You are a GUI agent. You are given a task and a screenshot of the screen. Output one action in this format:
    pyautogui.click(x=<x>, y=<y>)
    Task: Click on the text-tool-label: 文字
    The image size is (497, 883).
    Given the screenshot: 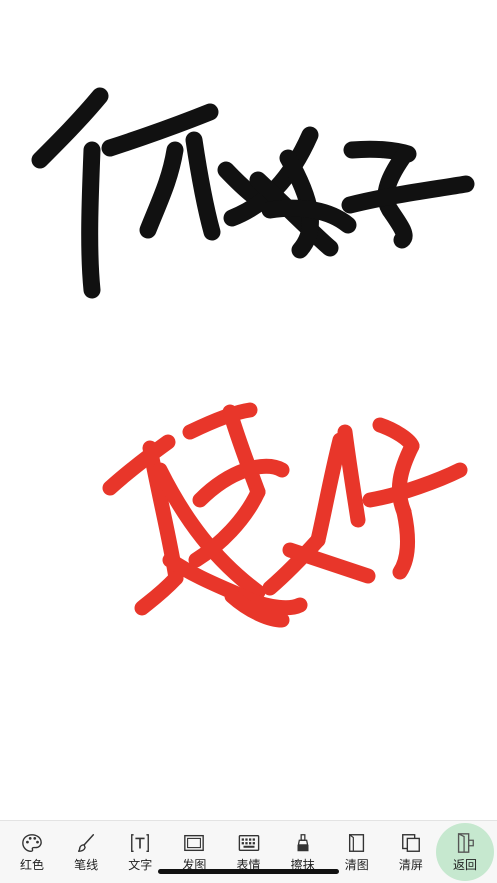 What is the action you would take?
    pyautogui.click(x=140, y=865)
    